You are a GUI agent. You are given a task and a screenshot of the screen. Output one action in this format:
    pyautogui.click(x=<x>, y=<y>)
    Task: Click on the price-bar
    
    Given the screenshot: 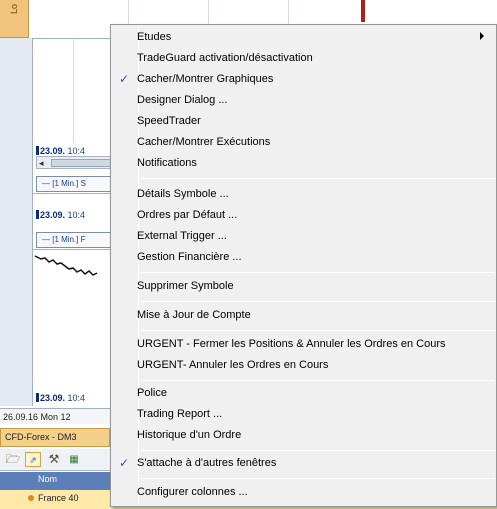 What is the action you would take?
    pyautogui.click(x=363, y=11)
    